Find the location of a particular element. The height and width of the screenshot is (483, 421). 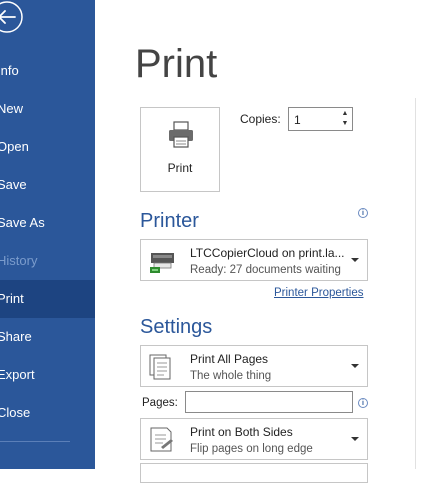

print-range-dropdown: Print All Pages The whole thing is located at coordinates (254, 366).